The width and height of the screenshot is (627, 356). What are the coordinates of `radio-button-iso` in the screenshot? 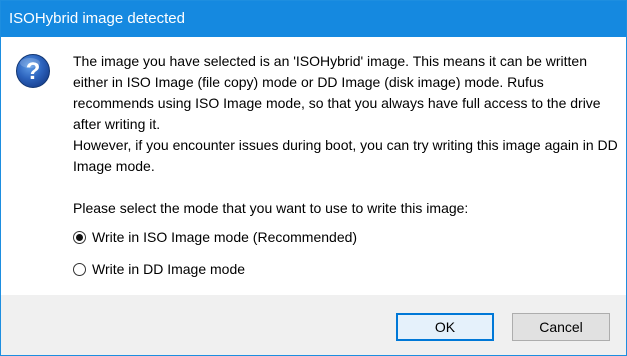 It's located at (79, 237).